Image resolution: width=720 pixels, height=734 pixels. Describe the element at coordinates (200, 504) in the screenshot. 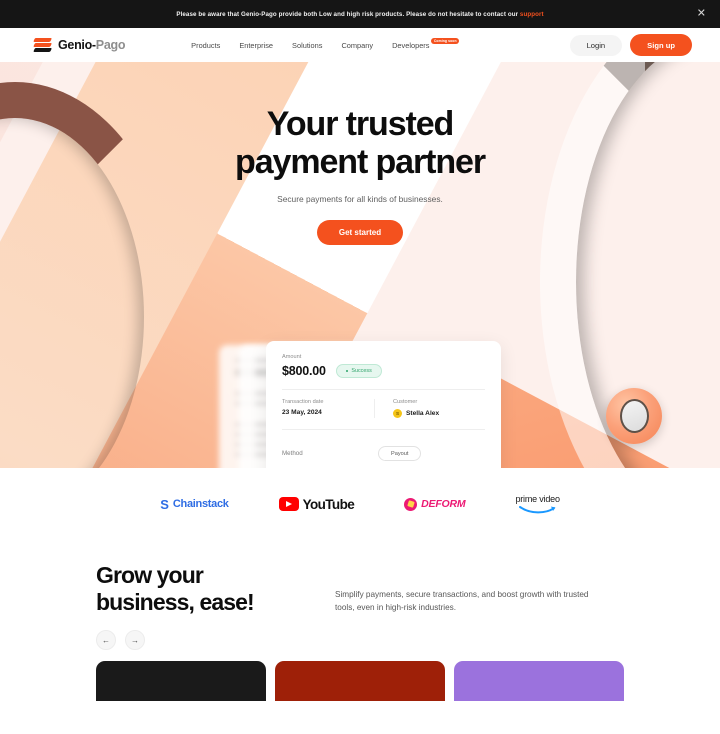

I see `chainstack-label: Chainstack` at that location.